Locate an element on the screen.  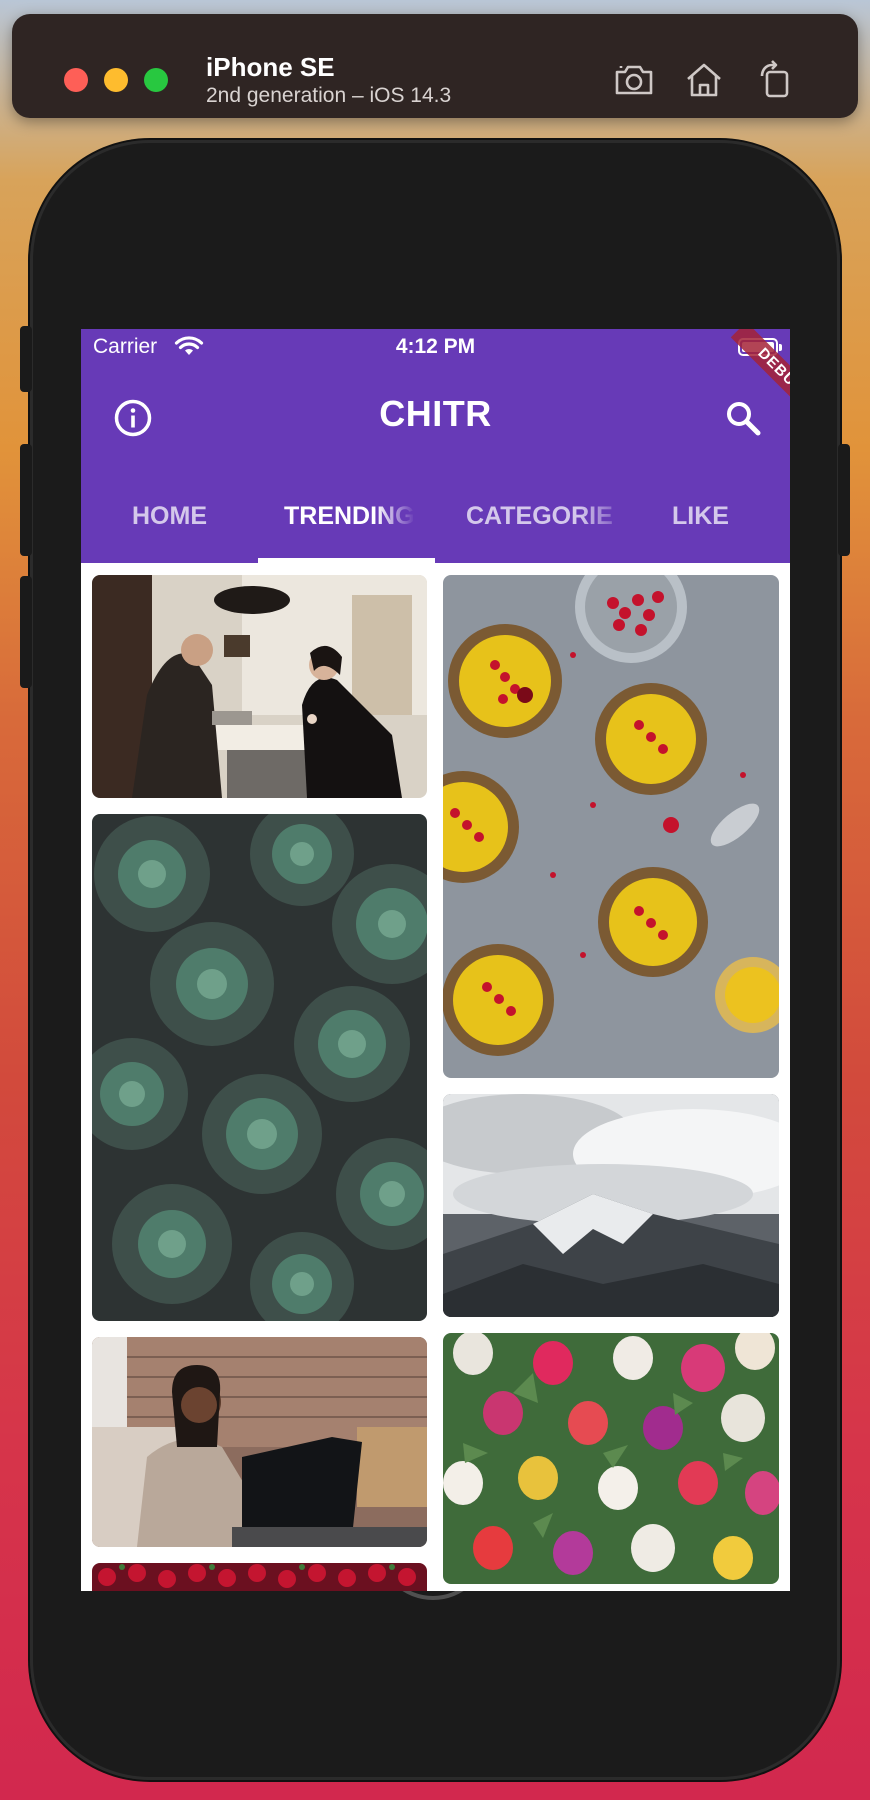
image-tile-fruit-tarts is located at coordinates (611, 826).